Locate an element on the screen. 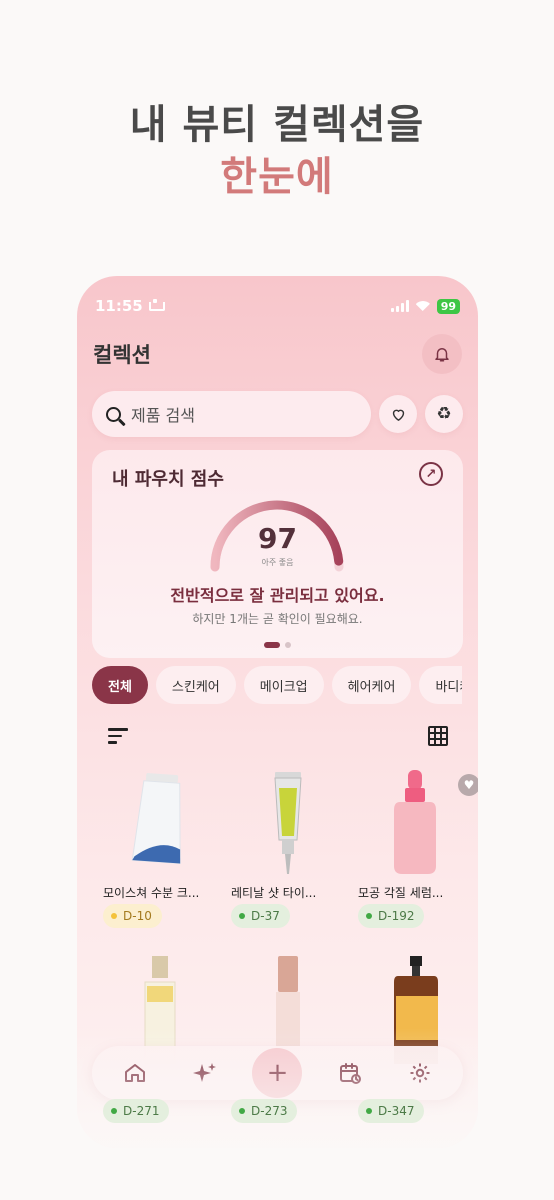 The width and height of the screenshot is (554, 1200). category-chip: 스킨케어 is located at coordinates (195, 685).